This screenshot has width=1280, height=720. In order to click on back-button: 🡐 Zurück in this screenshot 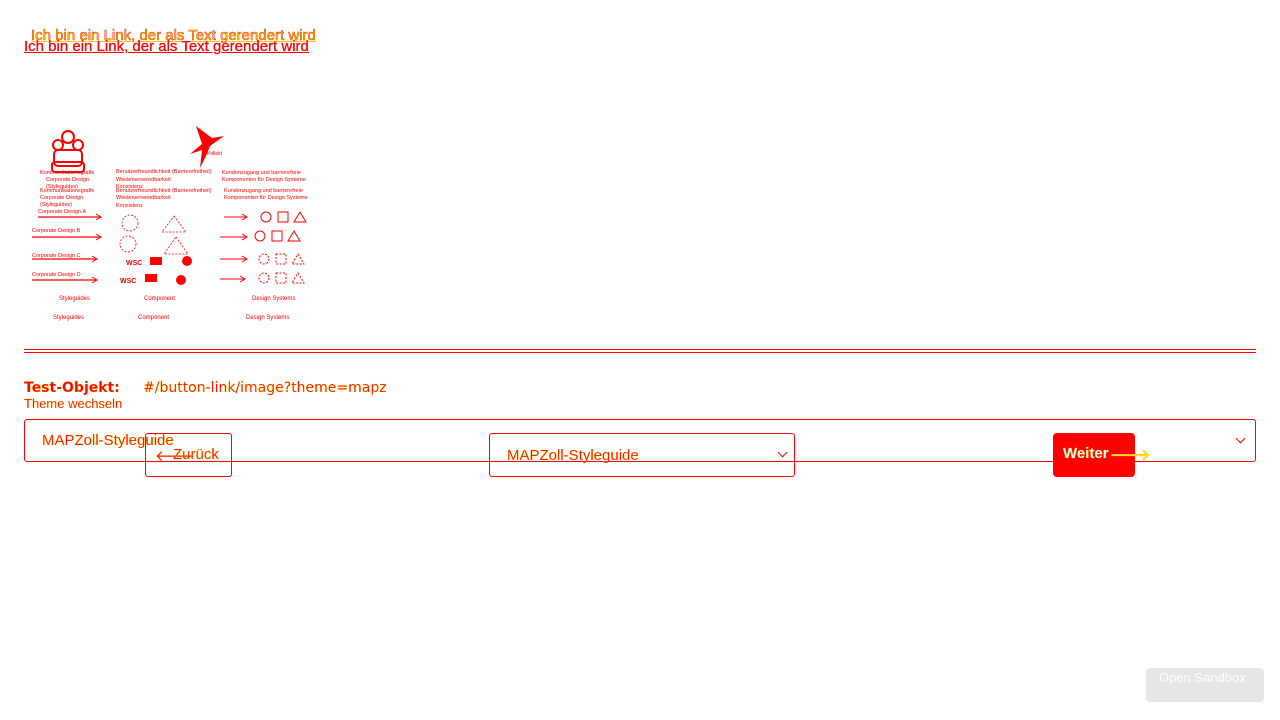, I will do `click(188, 455)`.